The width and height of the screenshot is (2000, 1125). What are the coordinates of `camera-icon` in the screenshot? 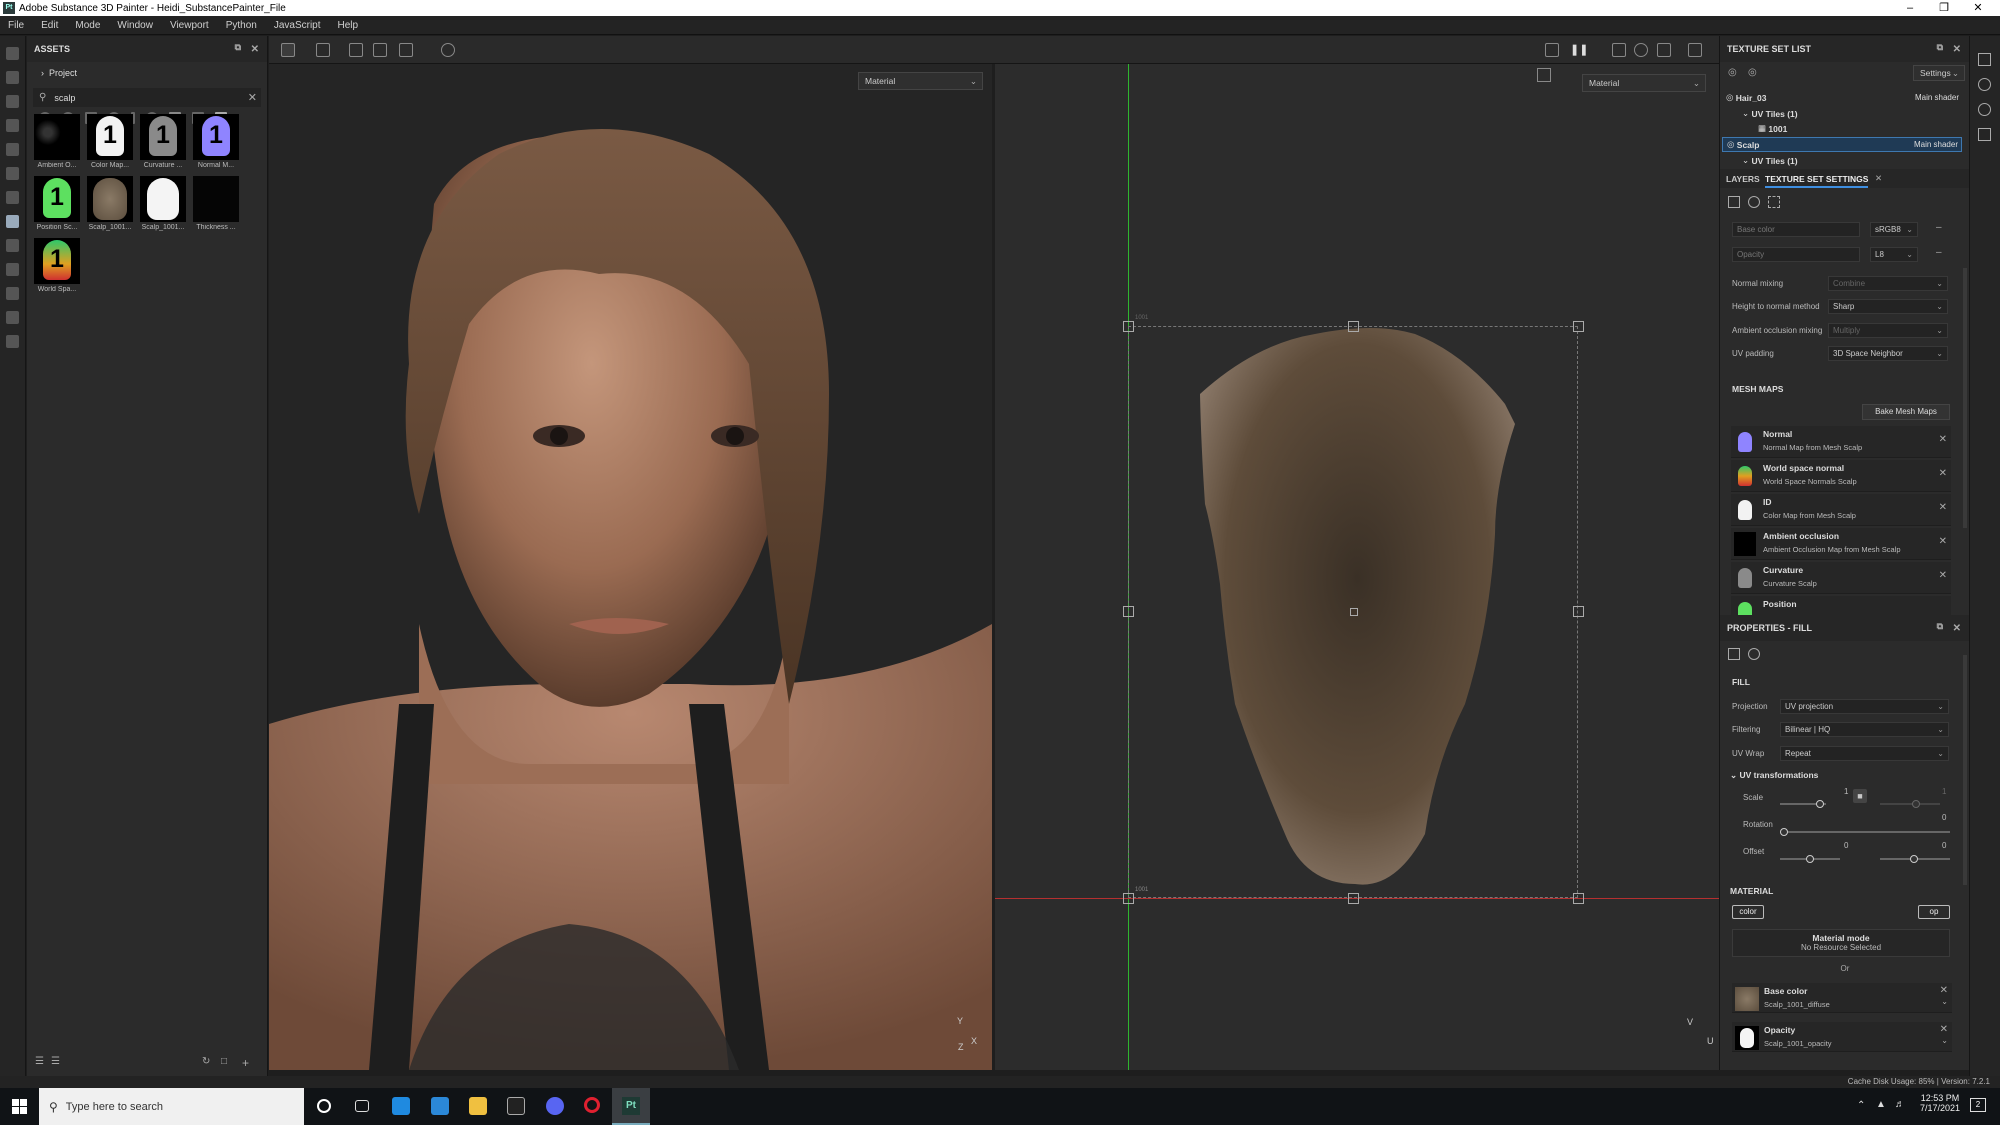 It's located at (1664, 50).